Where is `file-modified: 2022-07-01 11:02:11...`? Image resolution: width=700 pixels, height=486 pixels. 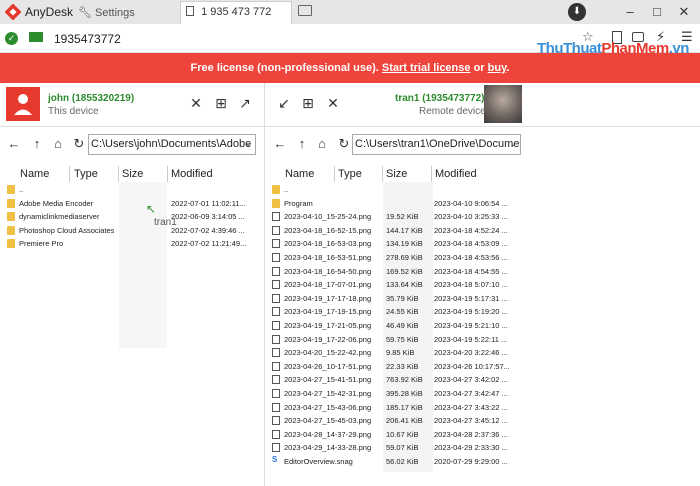
file-modified: 2022-07-01 11:02:11... is located at coordinates (208, 203).